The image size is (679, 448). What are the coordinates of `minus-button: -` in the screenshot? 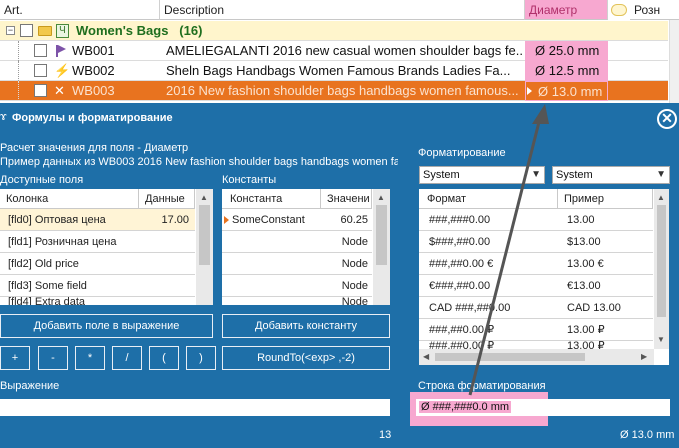 It's located at (53, 358).